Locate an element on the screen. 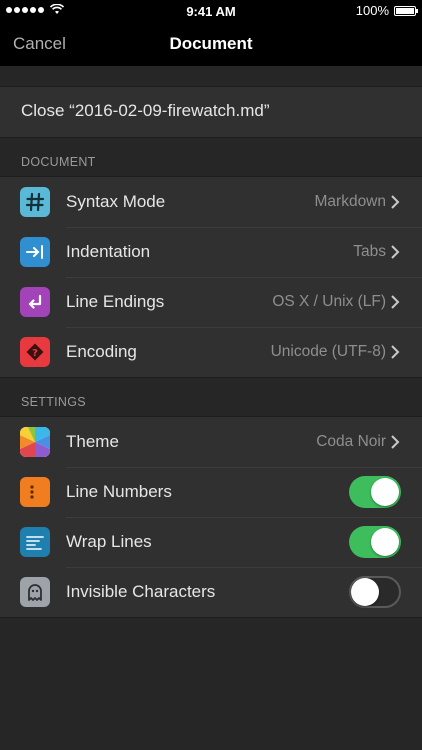  wrap-lines-icon is located at coordinates (35, 542).